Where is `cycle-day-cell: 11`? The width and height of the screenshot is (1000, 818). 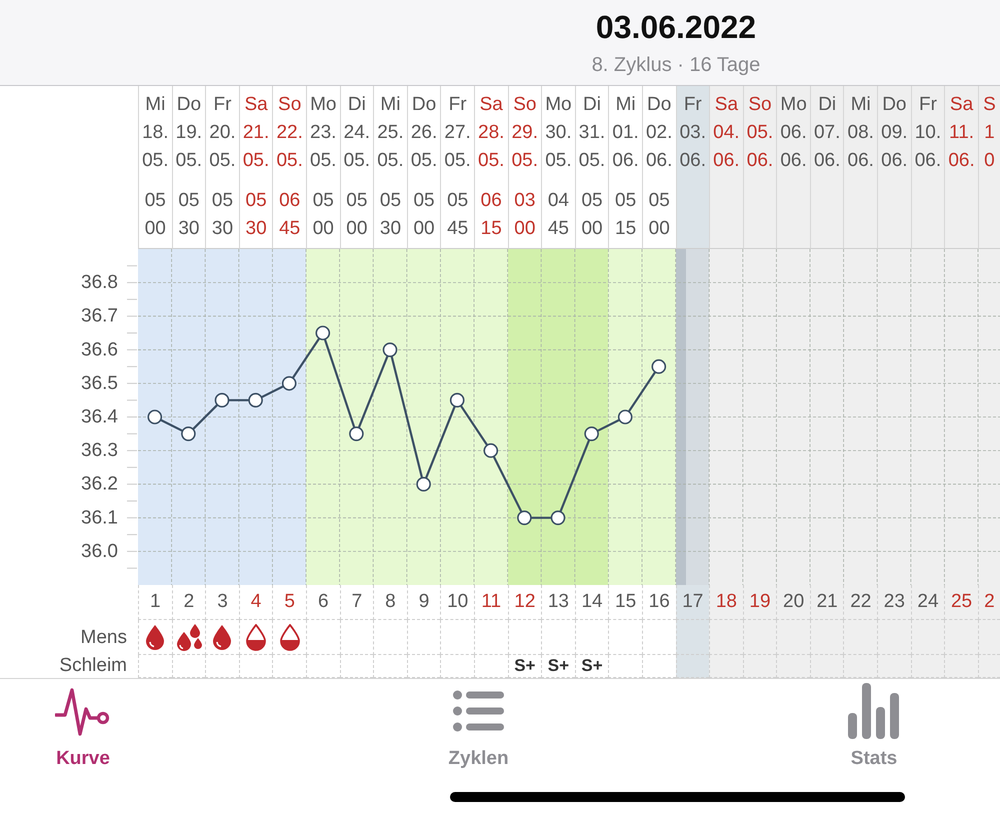
cycle-day-cell: 11 is located at coordinates (491, 602).